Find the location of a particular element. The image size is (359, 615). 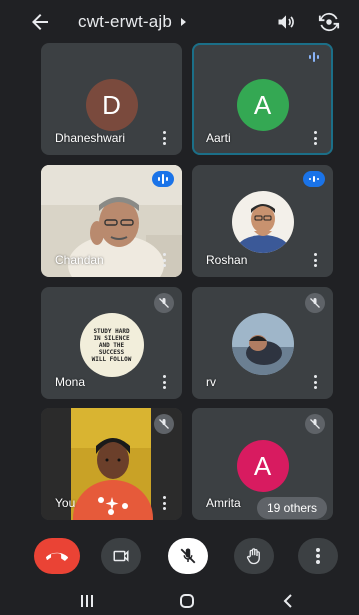

call-controls is located at coordinates (179, 556).